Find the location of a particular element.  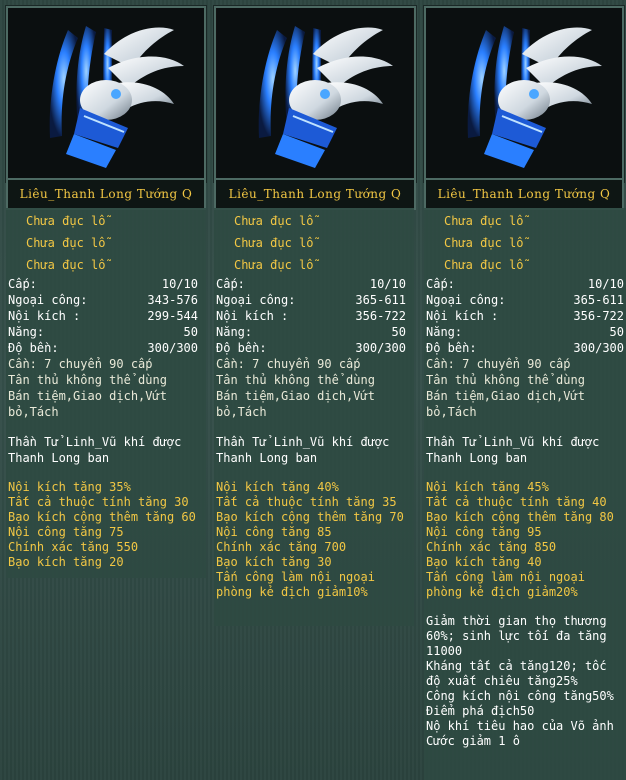

bonus-attribute: Nội kích tăng 45% is located at coordinates (487, 487).